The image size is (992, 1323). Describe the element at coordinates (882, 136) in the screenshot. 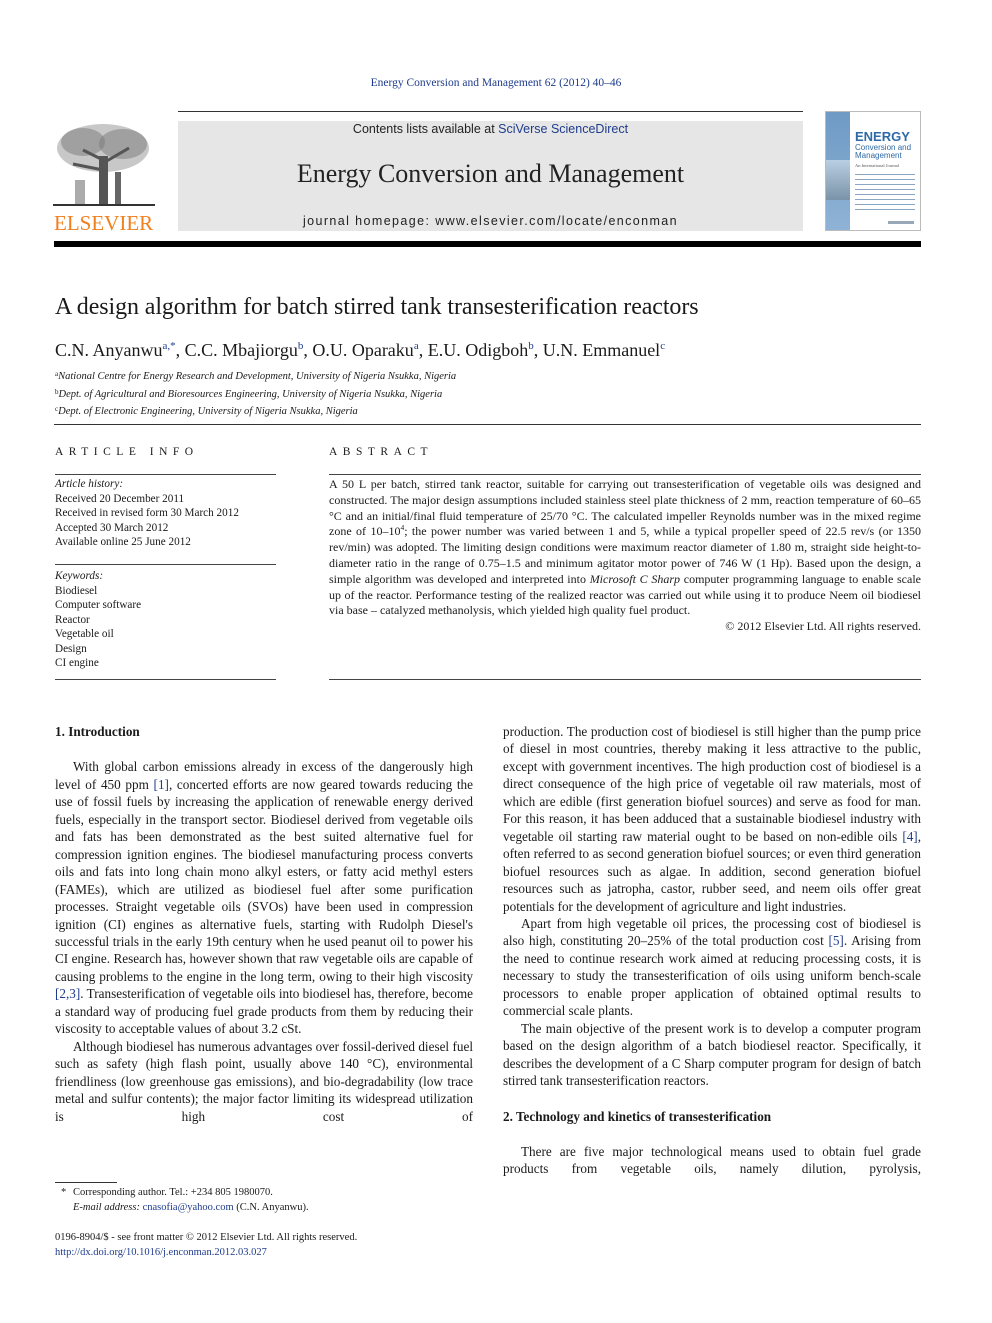

I see `cover-title: ENERGY` at that location.